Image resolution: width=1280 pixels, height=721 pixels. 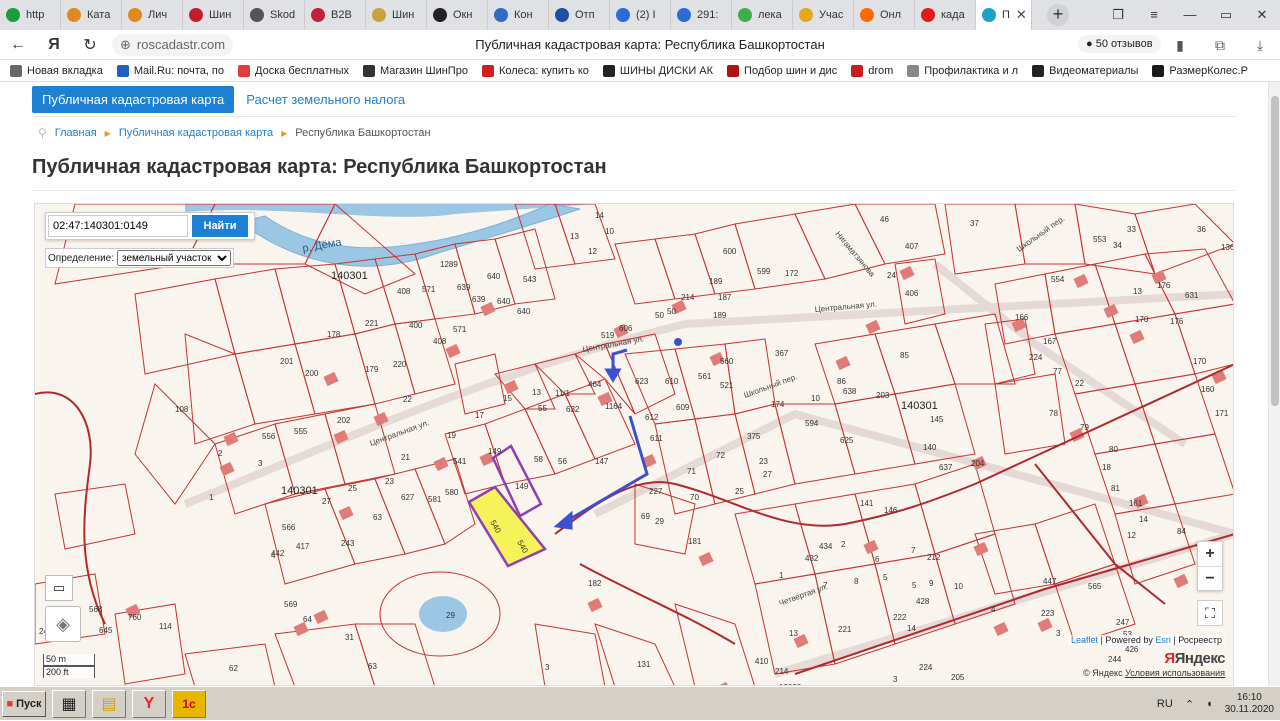 What do you see at coordinates (24, 703) in the screenshot?
I see `start-button: ■ Пуск` at bounding box center [24, 703].